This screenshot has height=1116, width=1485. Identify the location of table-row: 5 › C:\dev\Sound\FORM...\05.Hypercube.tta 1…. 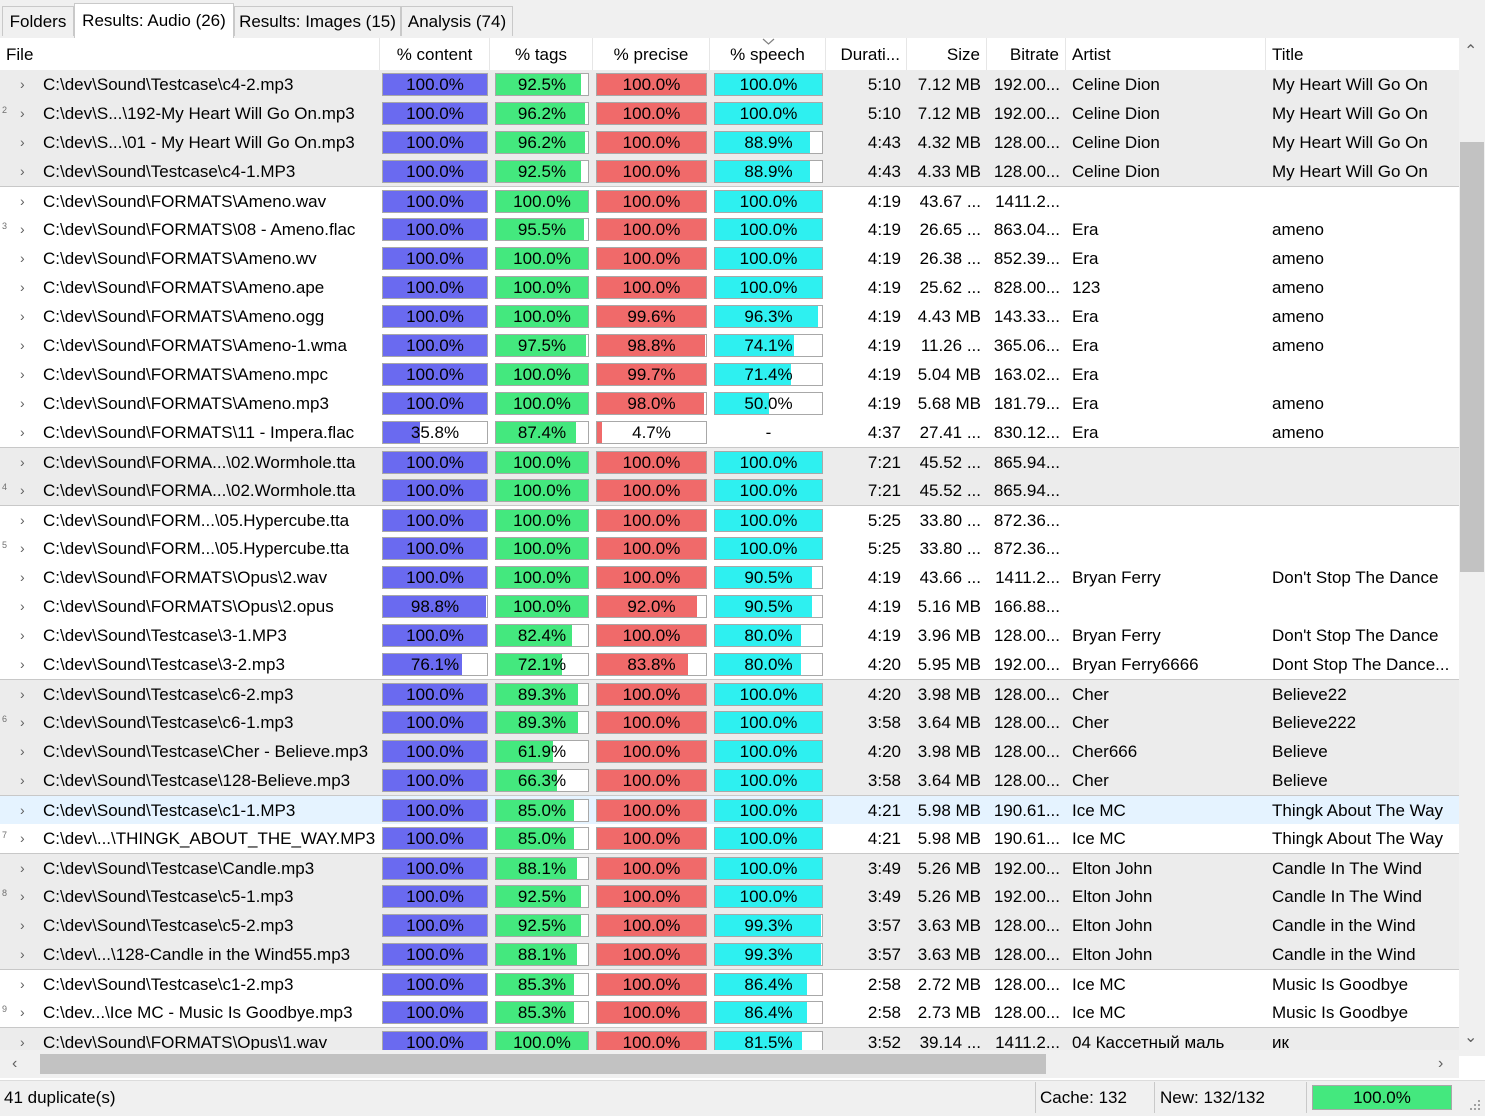
(729, 548).